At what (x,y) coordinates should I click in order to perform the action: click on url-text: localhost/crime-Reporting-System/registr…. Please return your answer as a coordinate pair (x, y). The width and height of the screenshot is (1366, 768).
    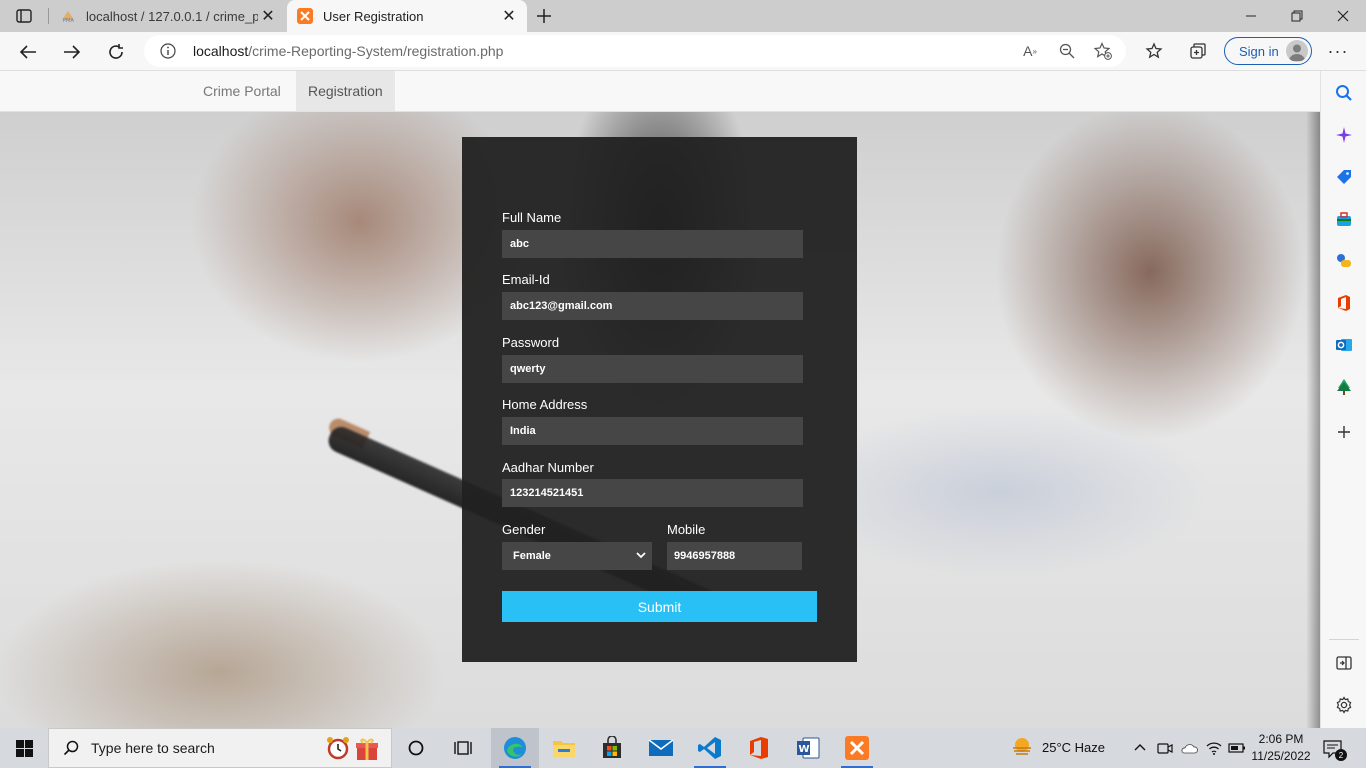
    Looking at the image, I should click on (348, 51).